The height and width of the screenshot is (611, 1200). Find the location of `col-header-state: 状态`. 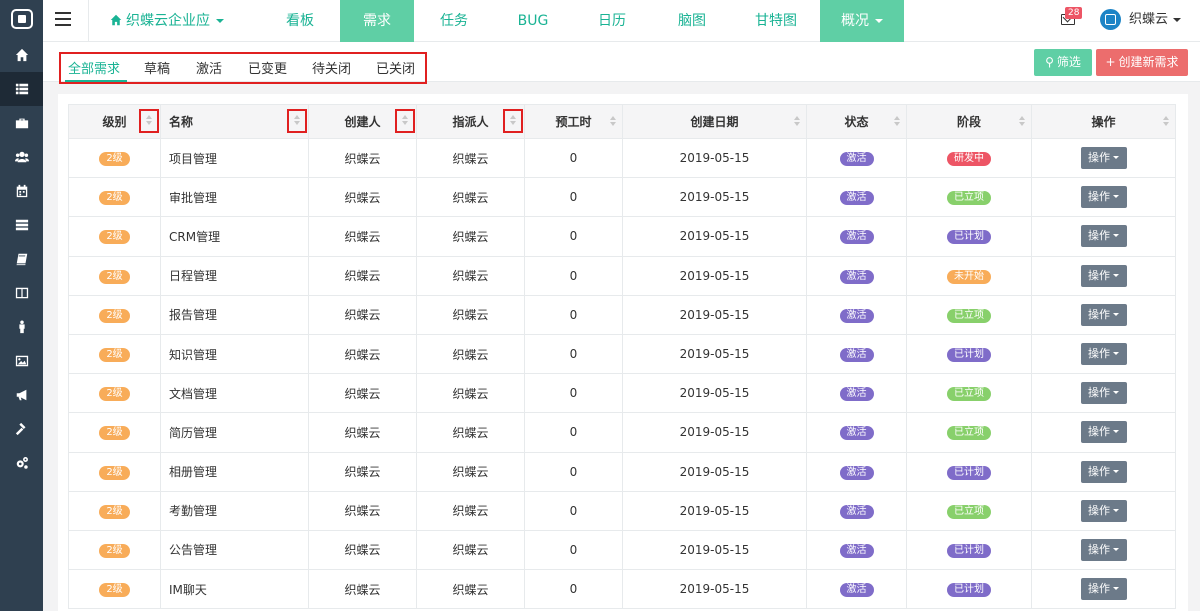

col-header-state: 状态 is located at coordinates (856, 121).